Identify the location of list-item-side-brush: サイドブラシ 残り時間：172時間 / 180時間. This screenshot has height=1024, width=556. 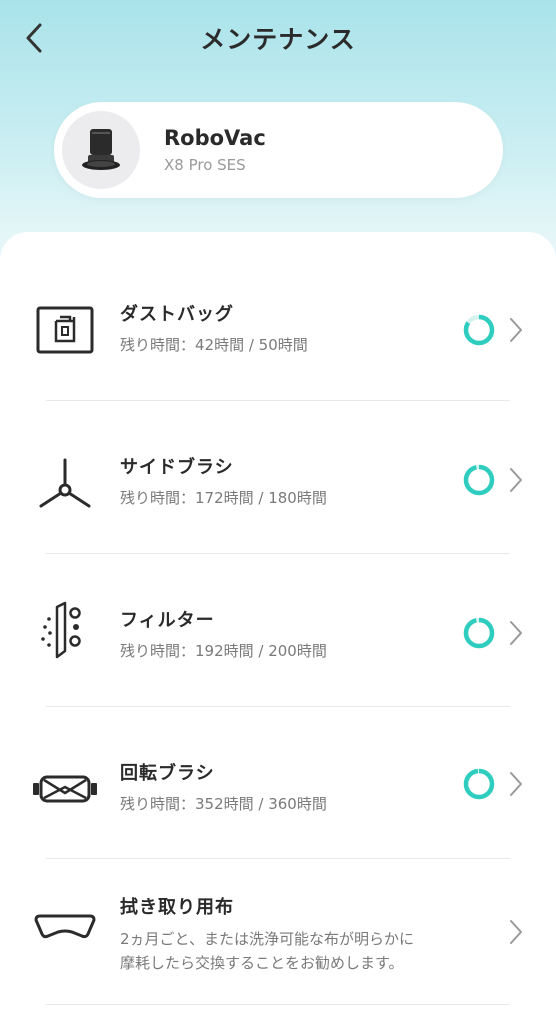
(278, 483).